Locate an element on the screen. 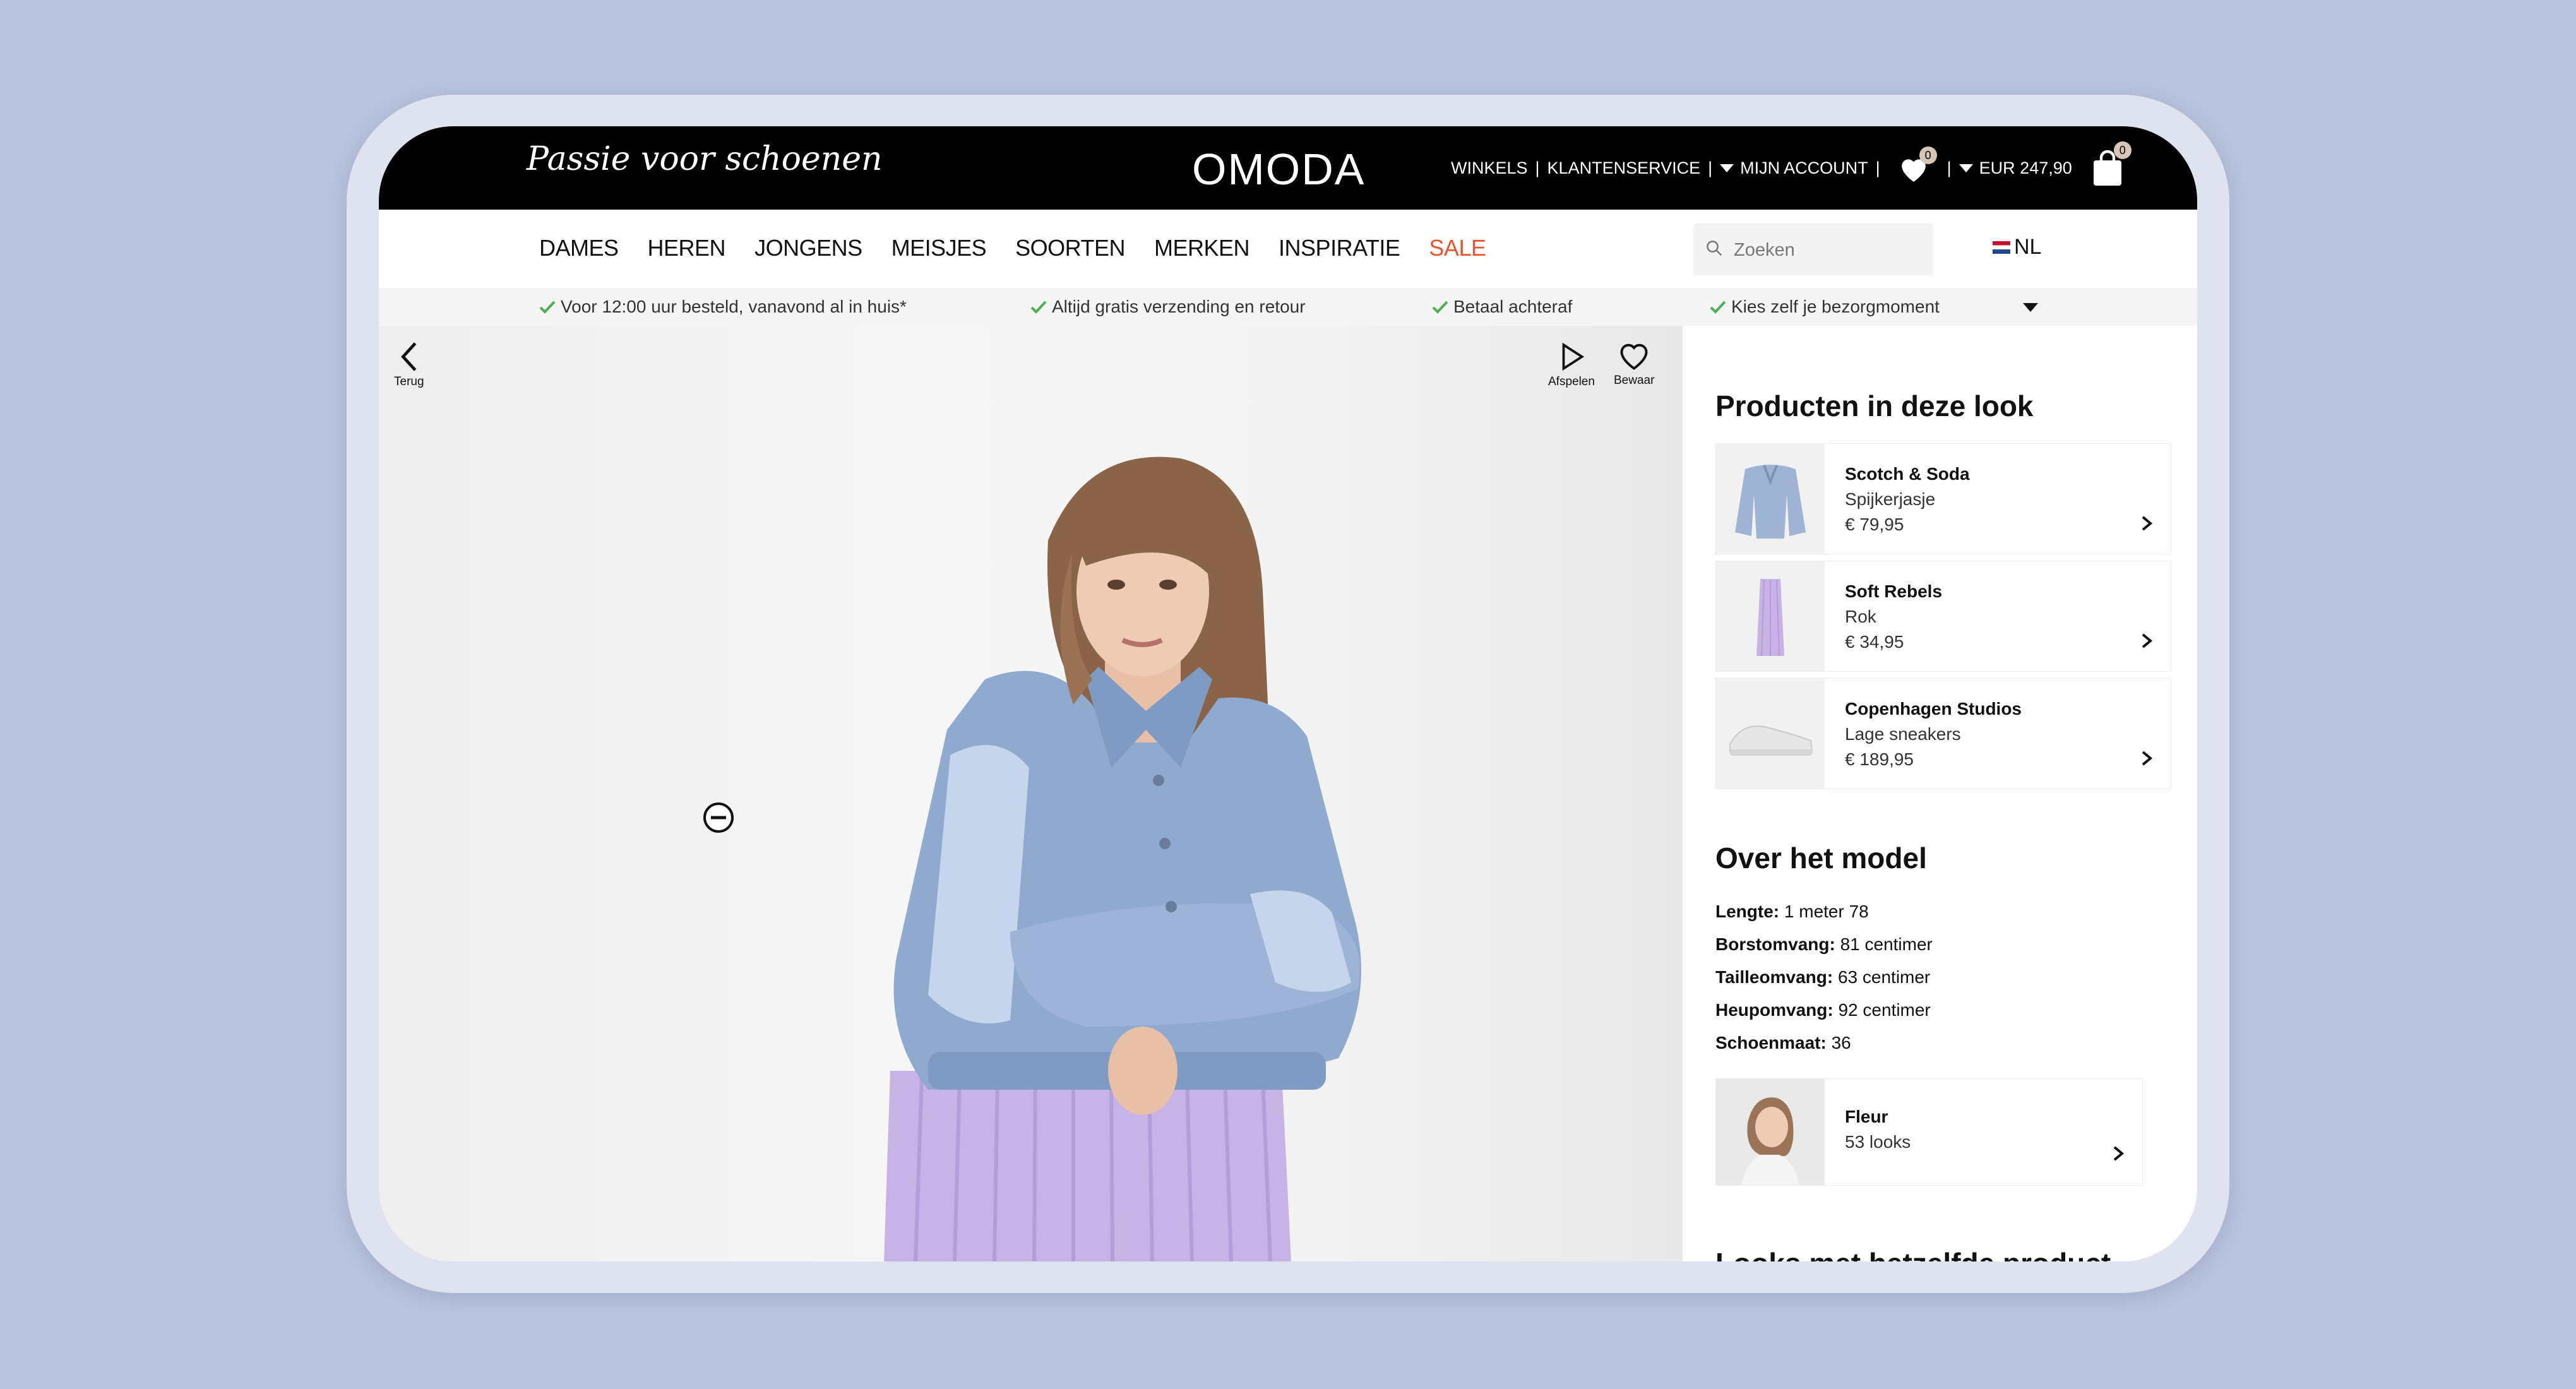 The width and height of the screenshot is (2576, 1389). spec-value: 1 meter 78 is located at coordinates (1826, 912).